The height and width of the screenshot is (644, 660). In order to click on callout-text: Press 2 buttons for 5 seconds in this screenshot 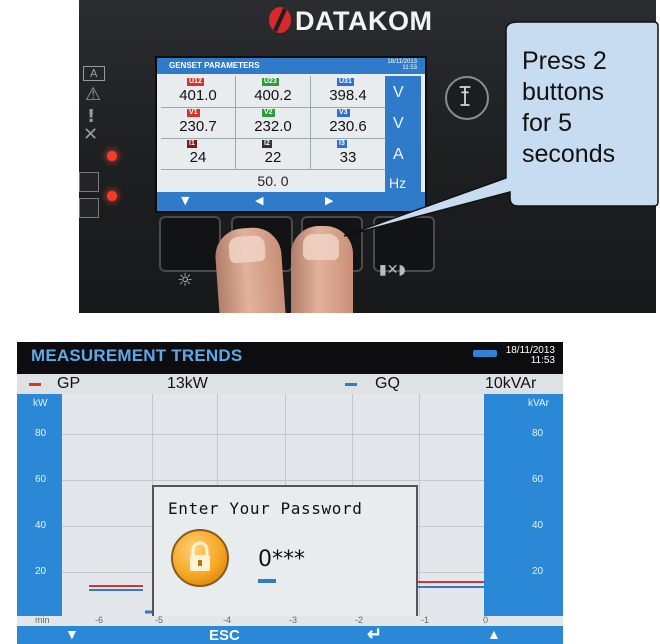, I will do `click(586, 108)`.